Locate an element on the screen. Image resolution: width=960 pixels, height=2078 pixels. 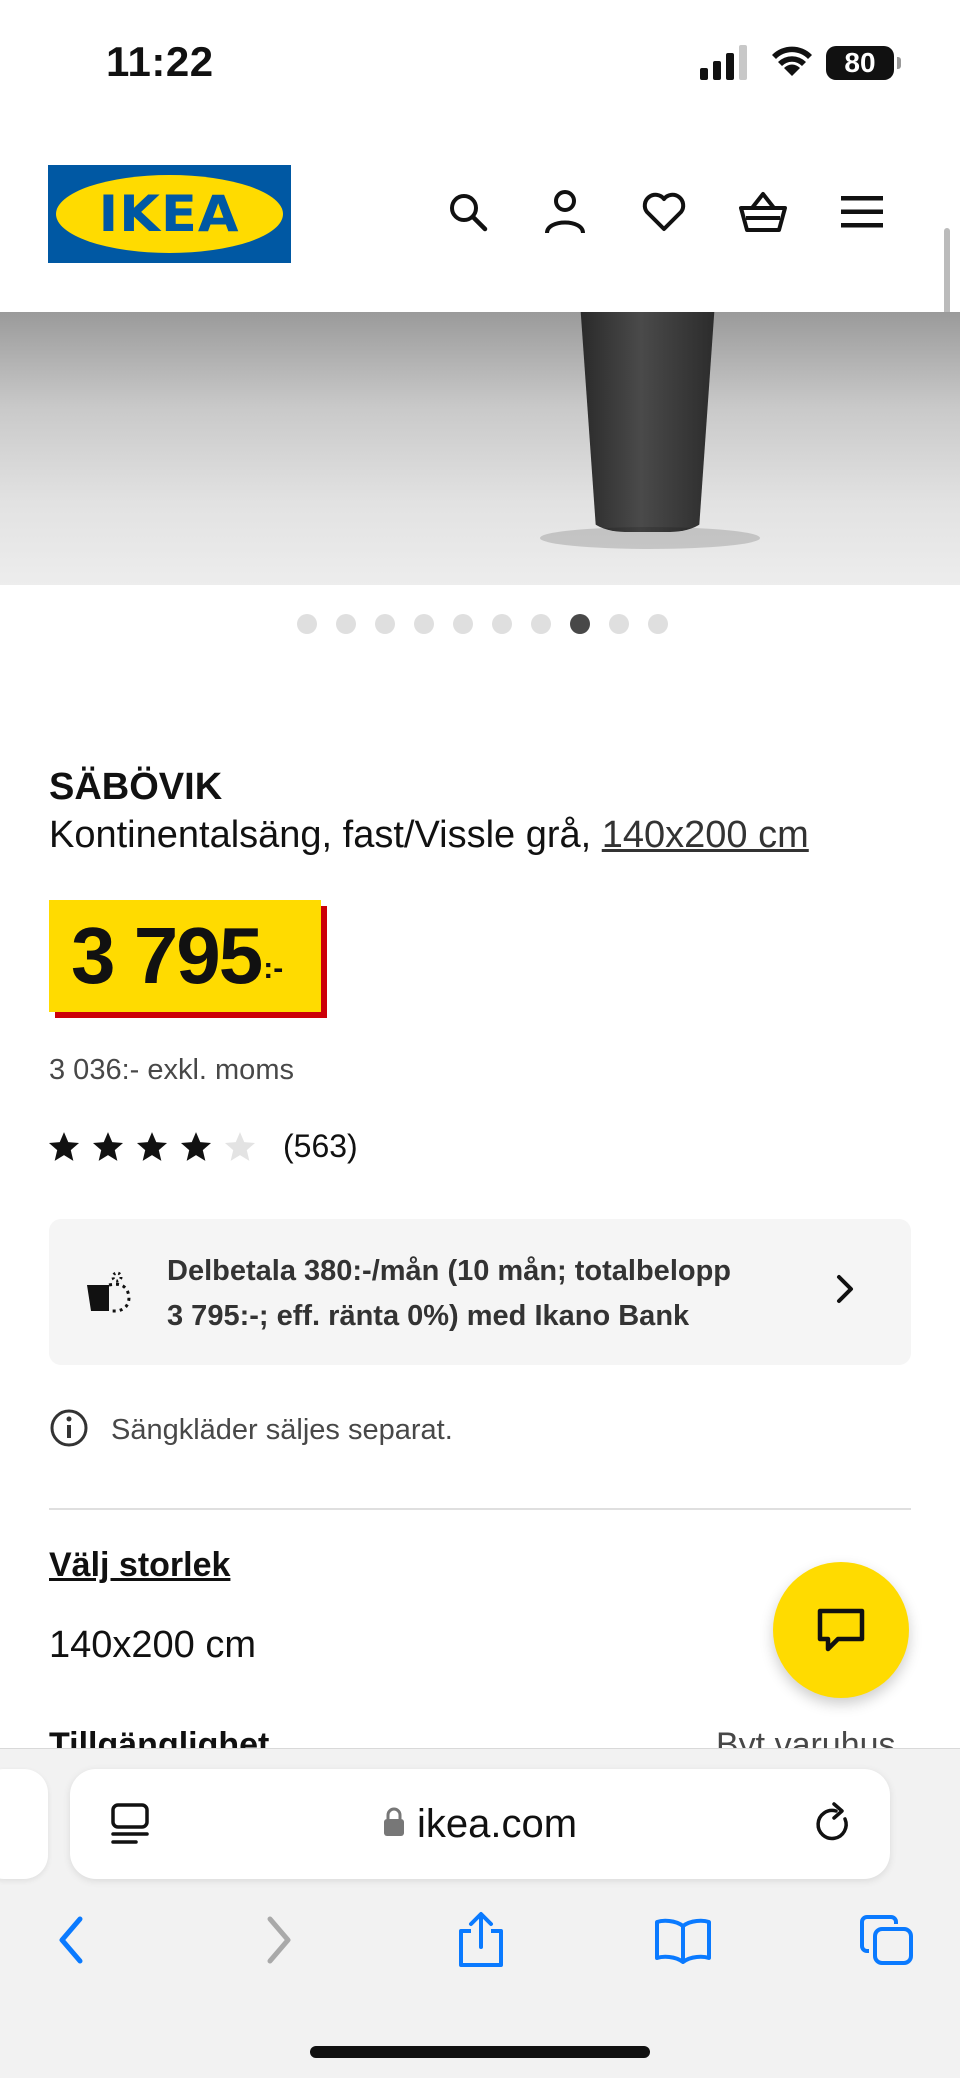
bookmarks-icon is located at coordinates (683, 1940).